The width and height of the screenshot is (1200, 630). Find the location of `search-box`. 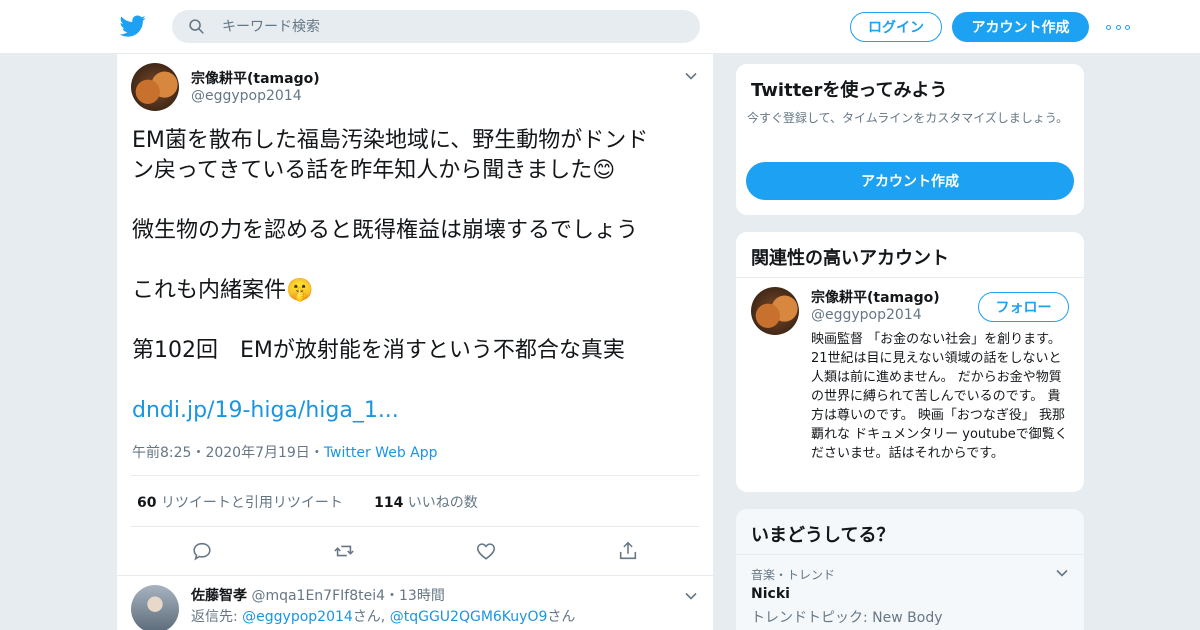

search-box is located at coordinates (436, 26).